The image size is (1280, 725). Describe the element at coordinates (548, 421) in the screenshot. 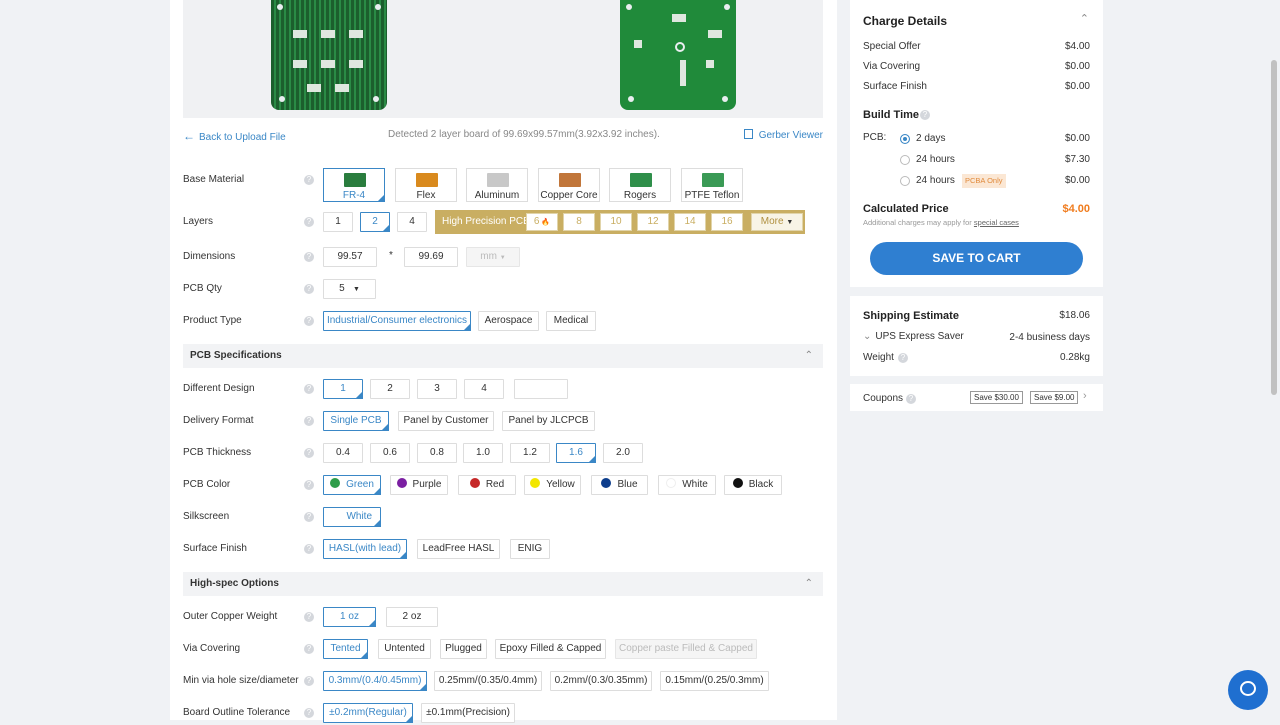

I see `delivery-format-option: Panel by JLCPCB` at that location.